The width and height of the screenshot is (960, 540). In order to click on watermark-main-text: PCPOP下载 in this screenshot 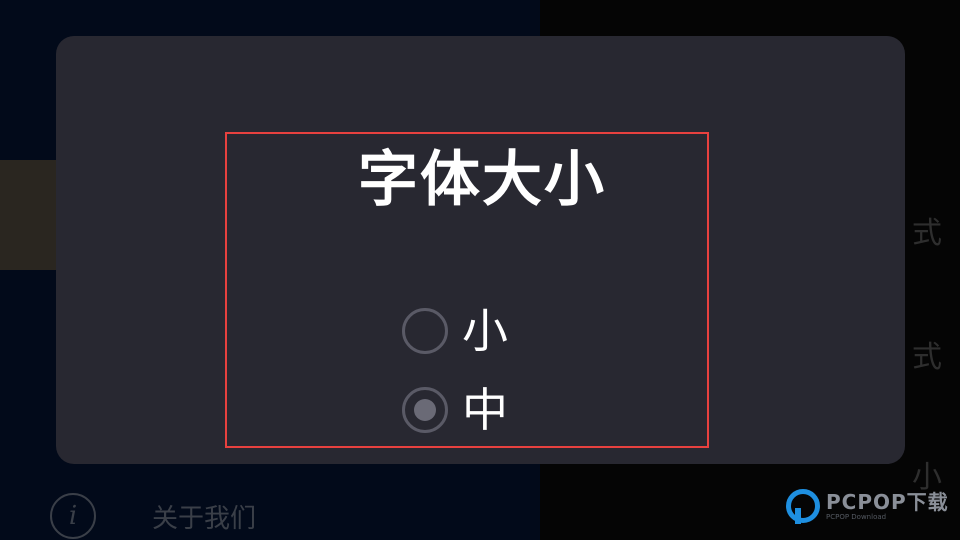, I will do `click(887, 501)`.